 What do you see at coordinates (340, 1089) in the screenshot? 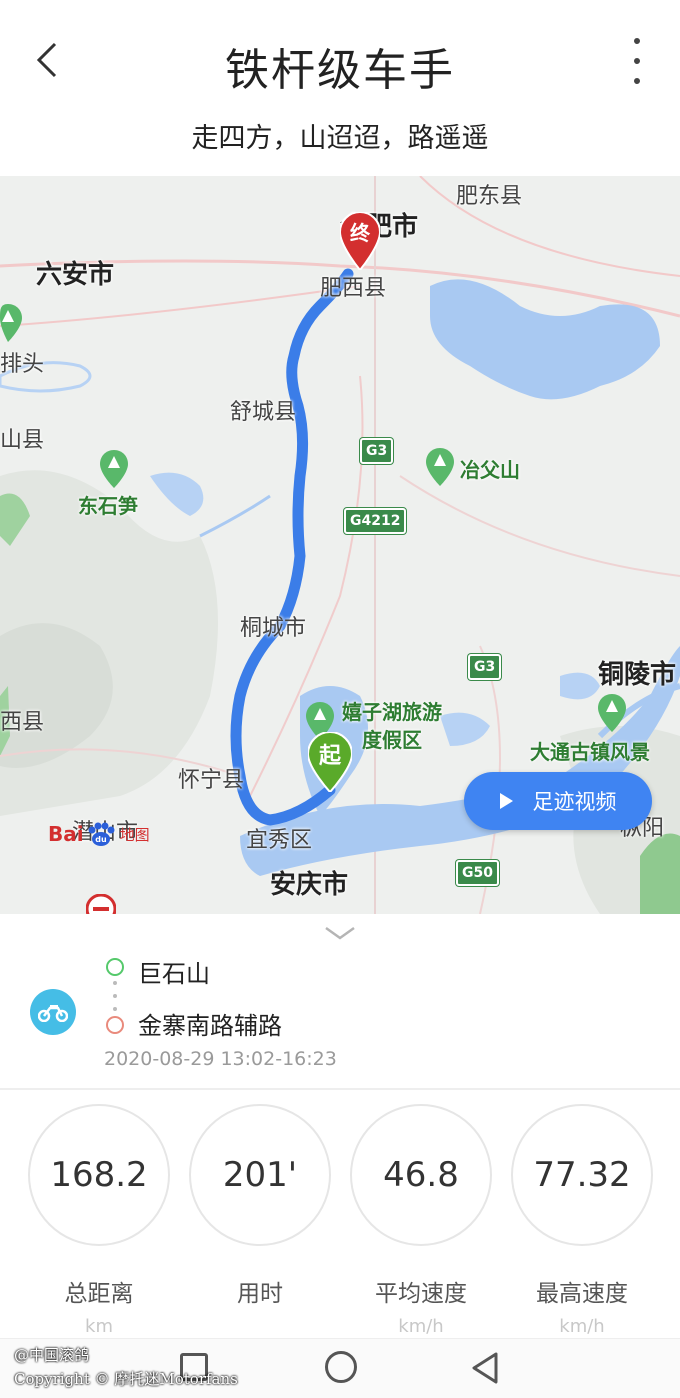
I see `divider` at bounding box center [340, 1089].